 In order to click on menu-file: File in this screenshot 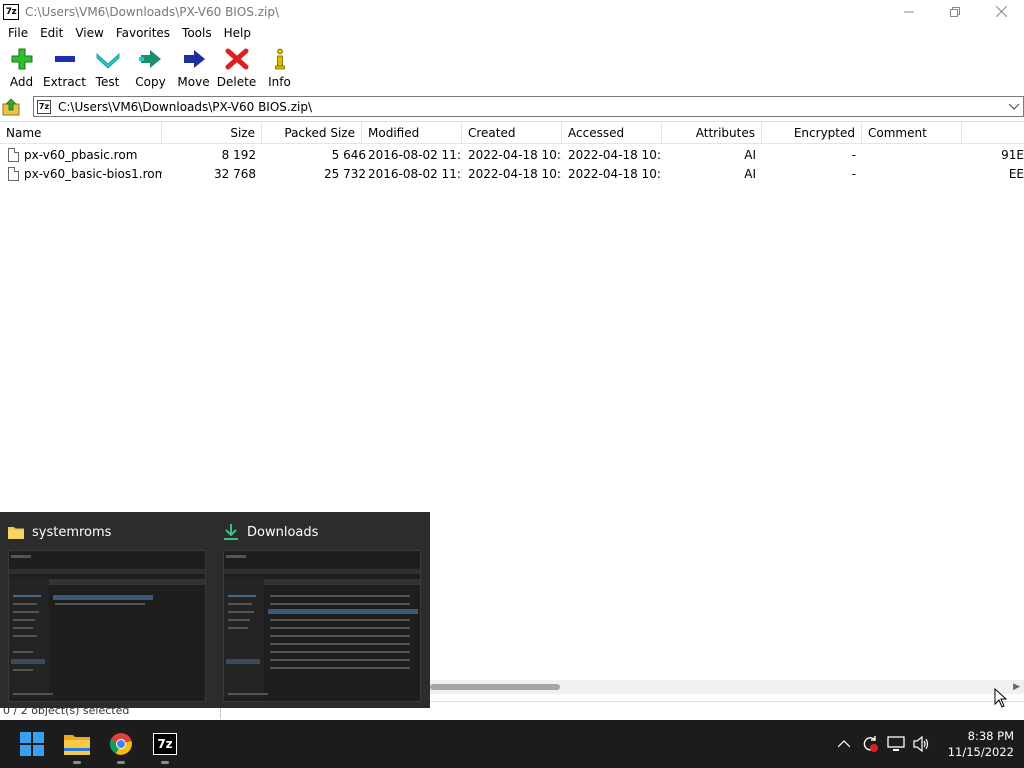, I will do `click(18, 33)`.